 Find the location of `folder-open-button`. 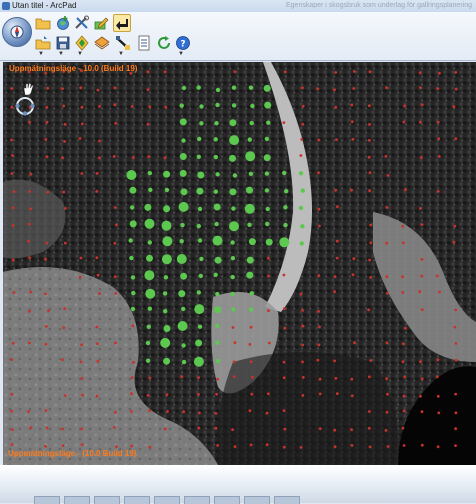

folder-open-button is located at coordinates (43, 23).